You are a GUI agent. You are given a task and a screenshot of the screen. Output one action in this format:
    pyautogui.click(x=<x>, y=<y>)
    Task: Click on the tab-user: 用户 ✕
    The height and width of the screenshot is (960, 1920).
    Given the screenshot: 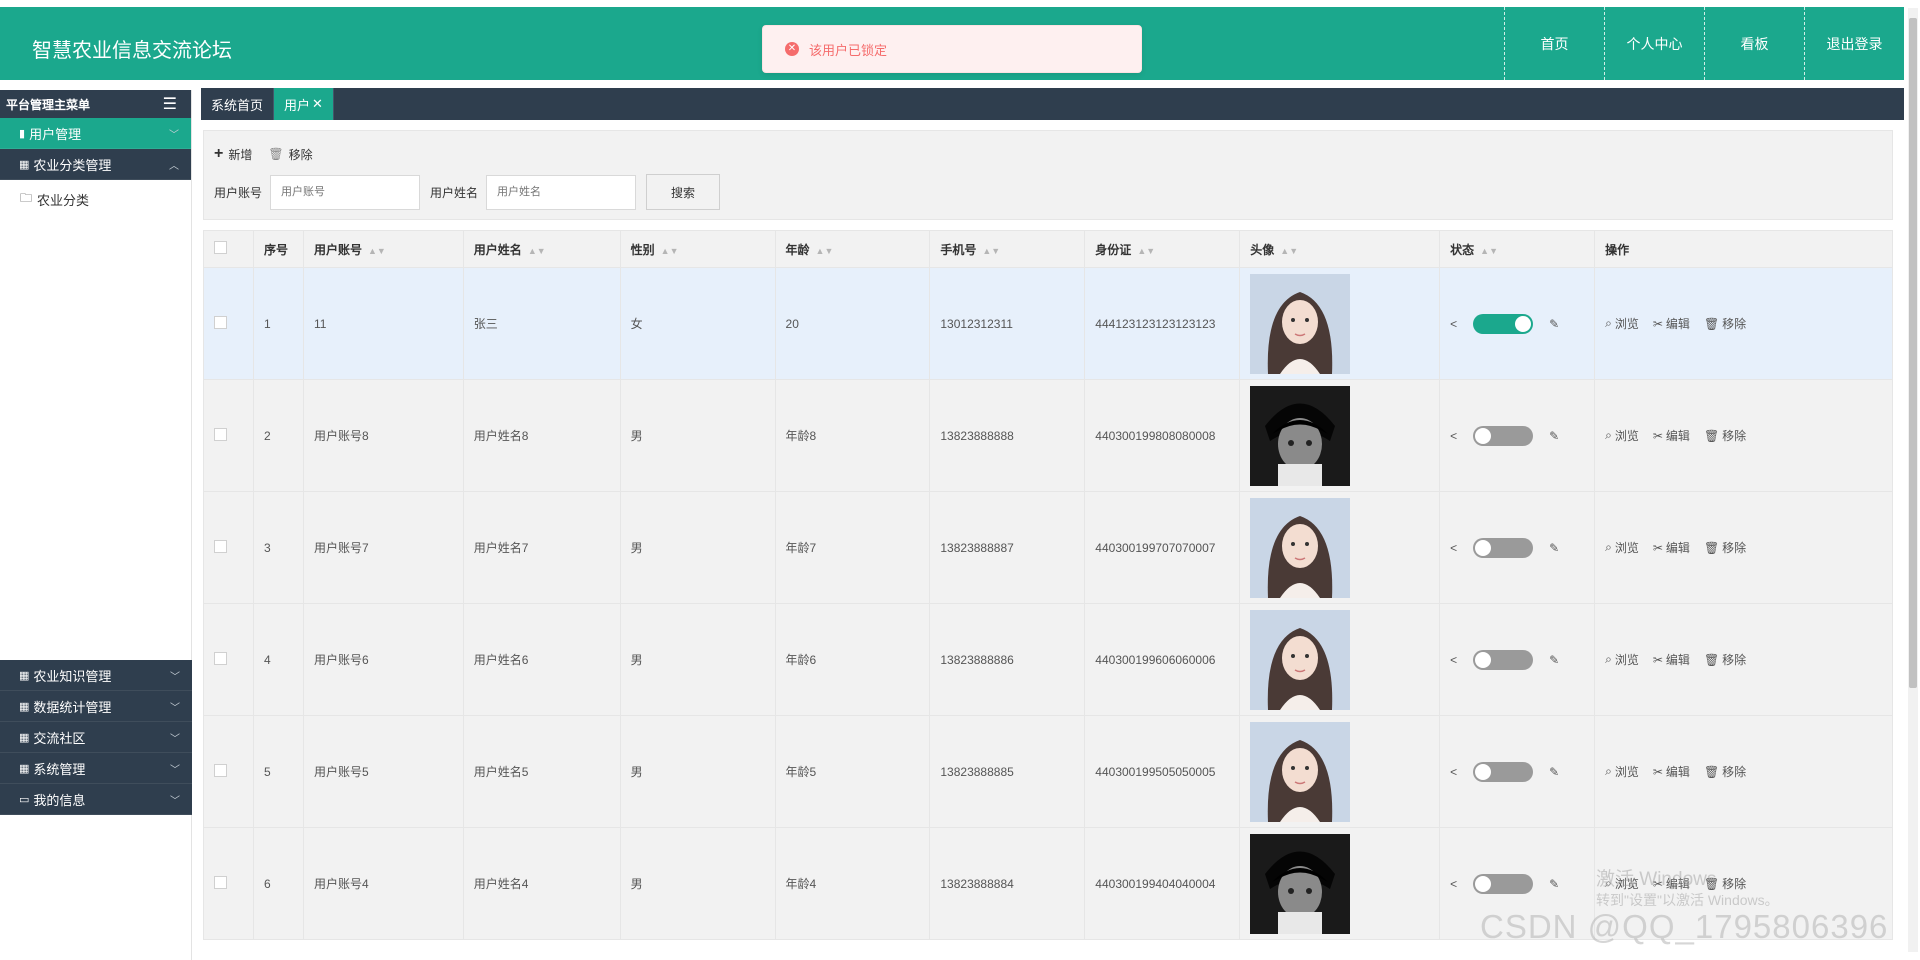 What is the action you would take?
    pyautogui.click(x=304, y=104)
    